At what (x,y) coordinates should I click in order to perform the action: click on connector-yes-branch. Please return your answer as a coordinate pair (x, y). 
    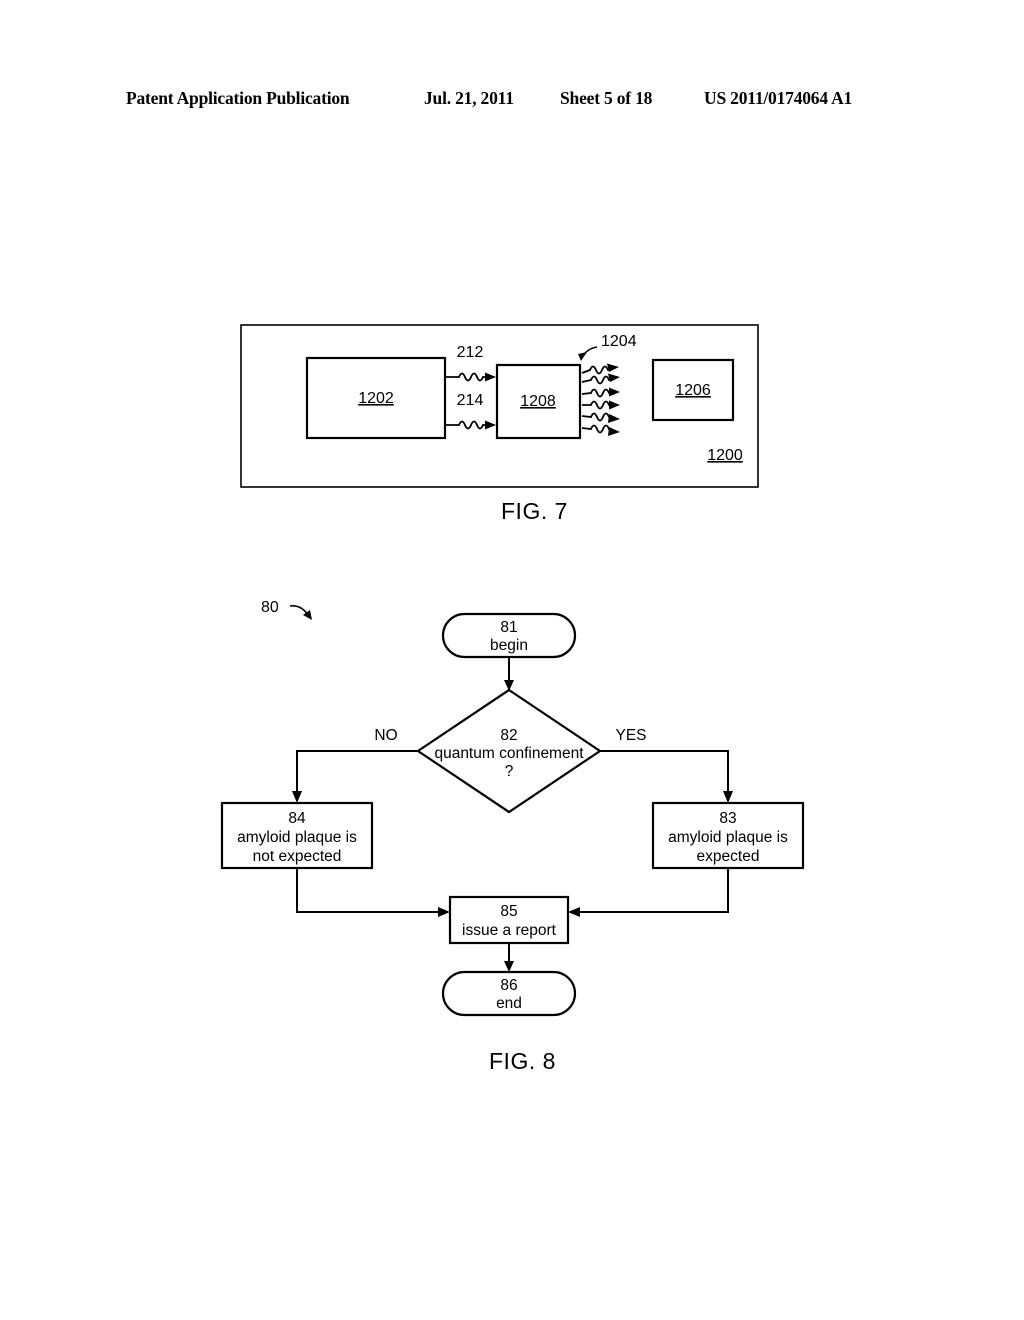
    Looking at the image, I should click on (666, 776).